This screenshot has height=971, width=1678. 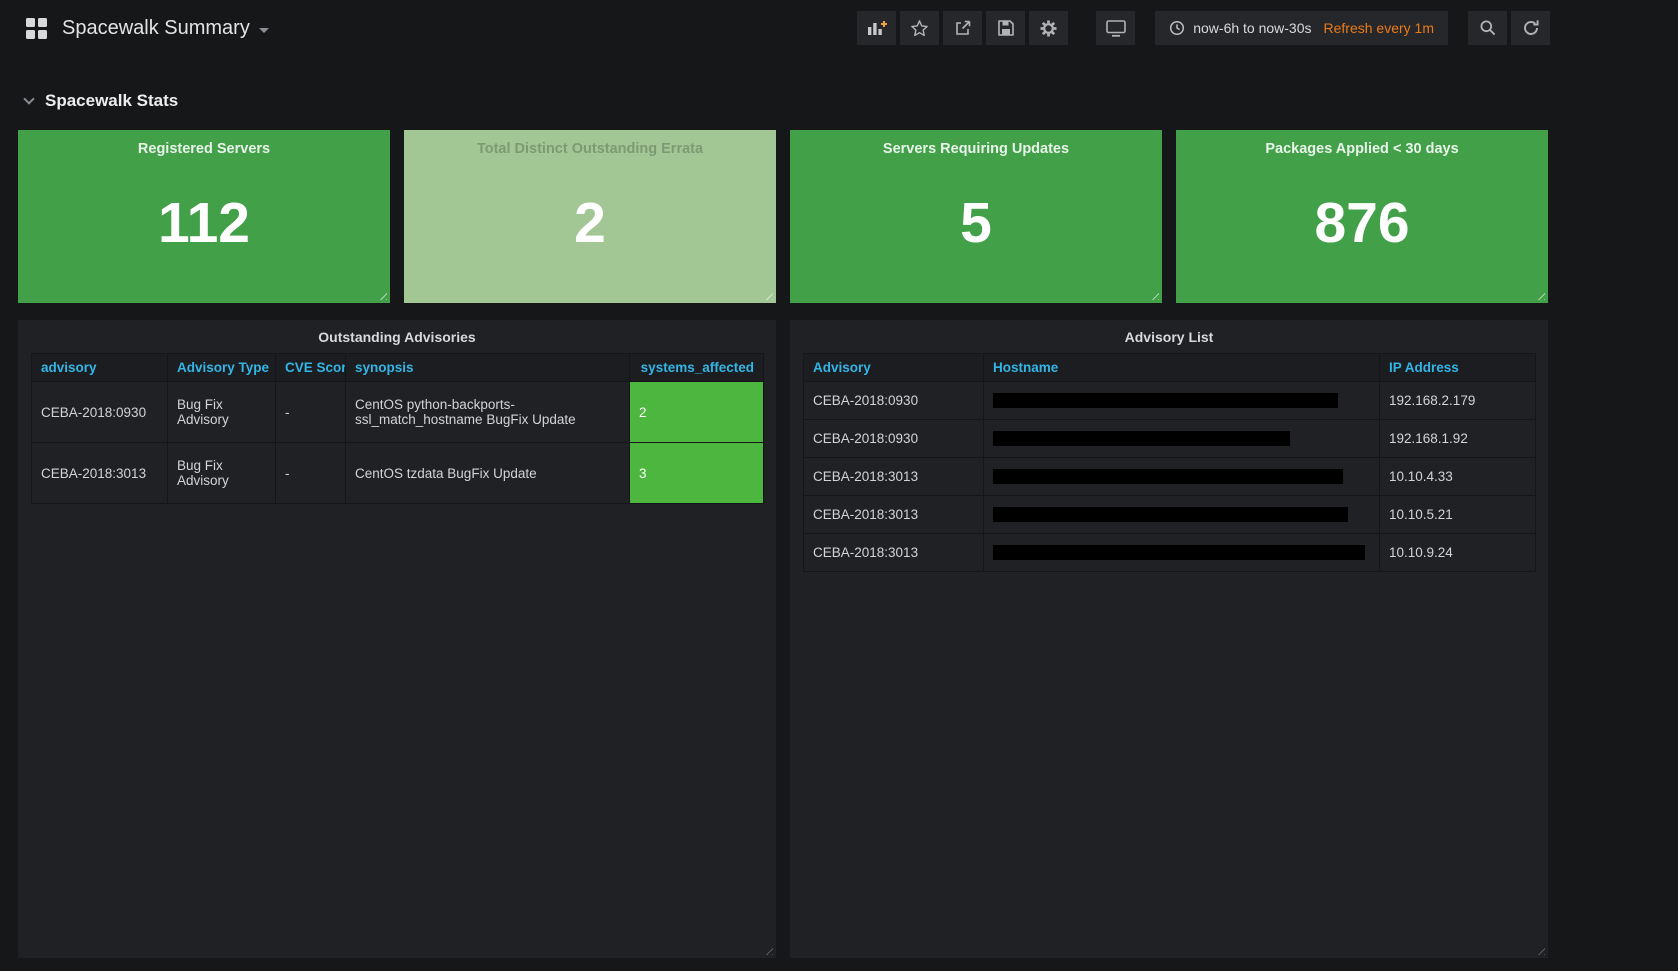 I want to click on clock-icon, so click(x=1177, y=28).